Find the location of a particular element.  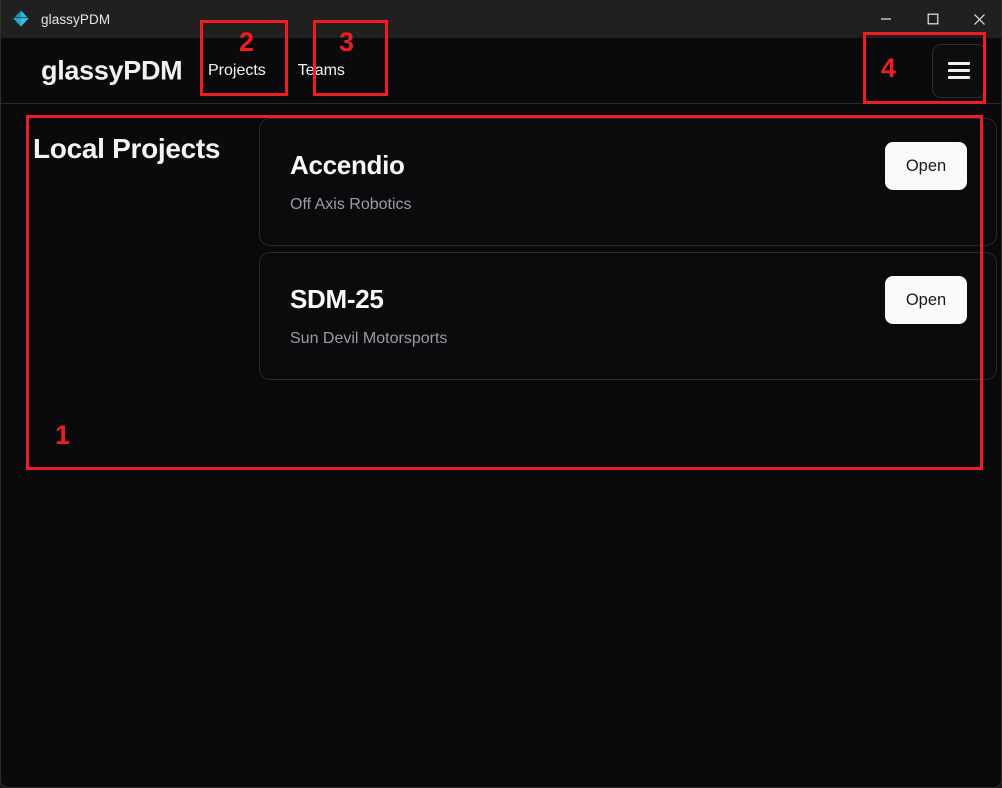

project-team: Sun Devil Motorsports is located at coordinates (369, 338).